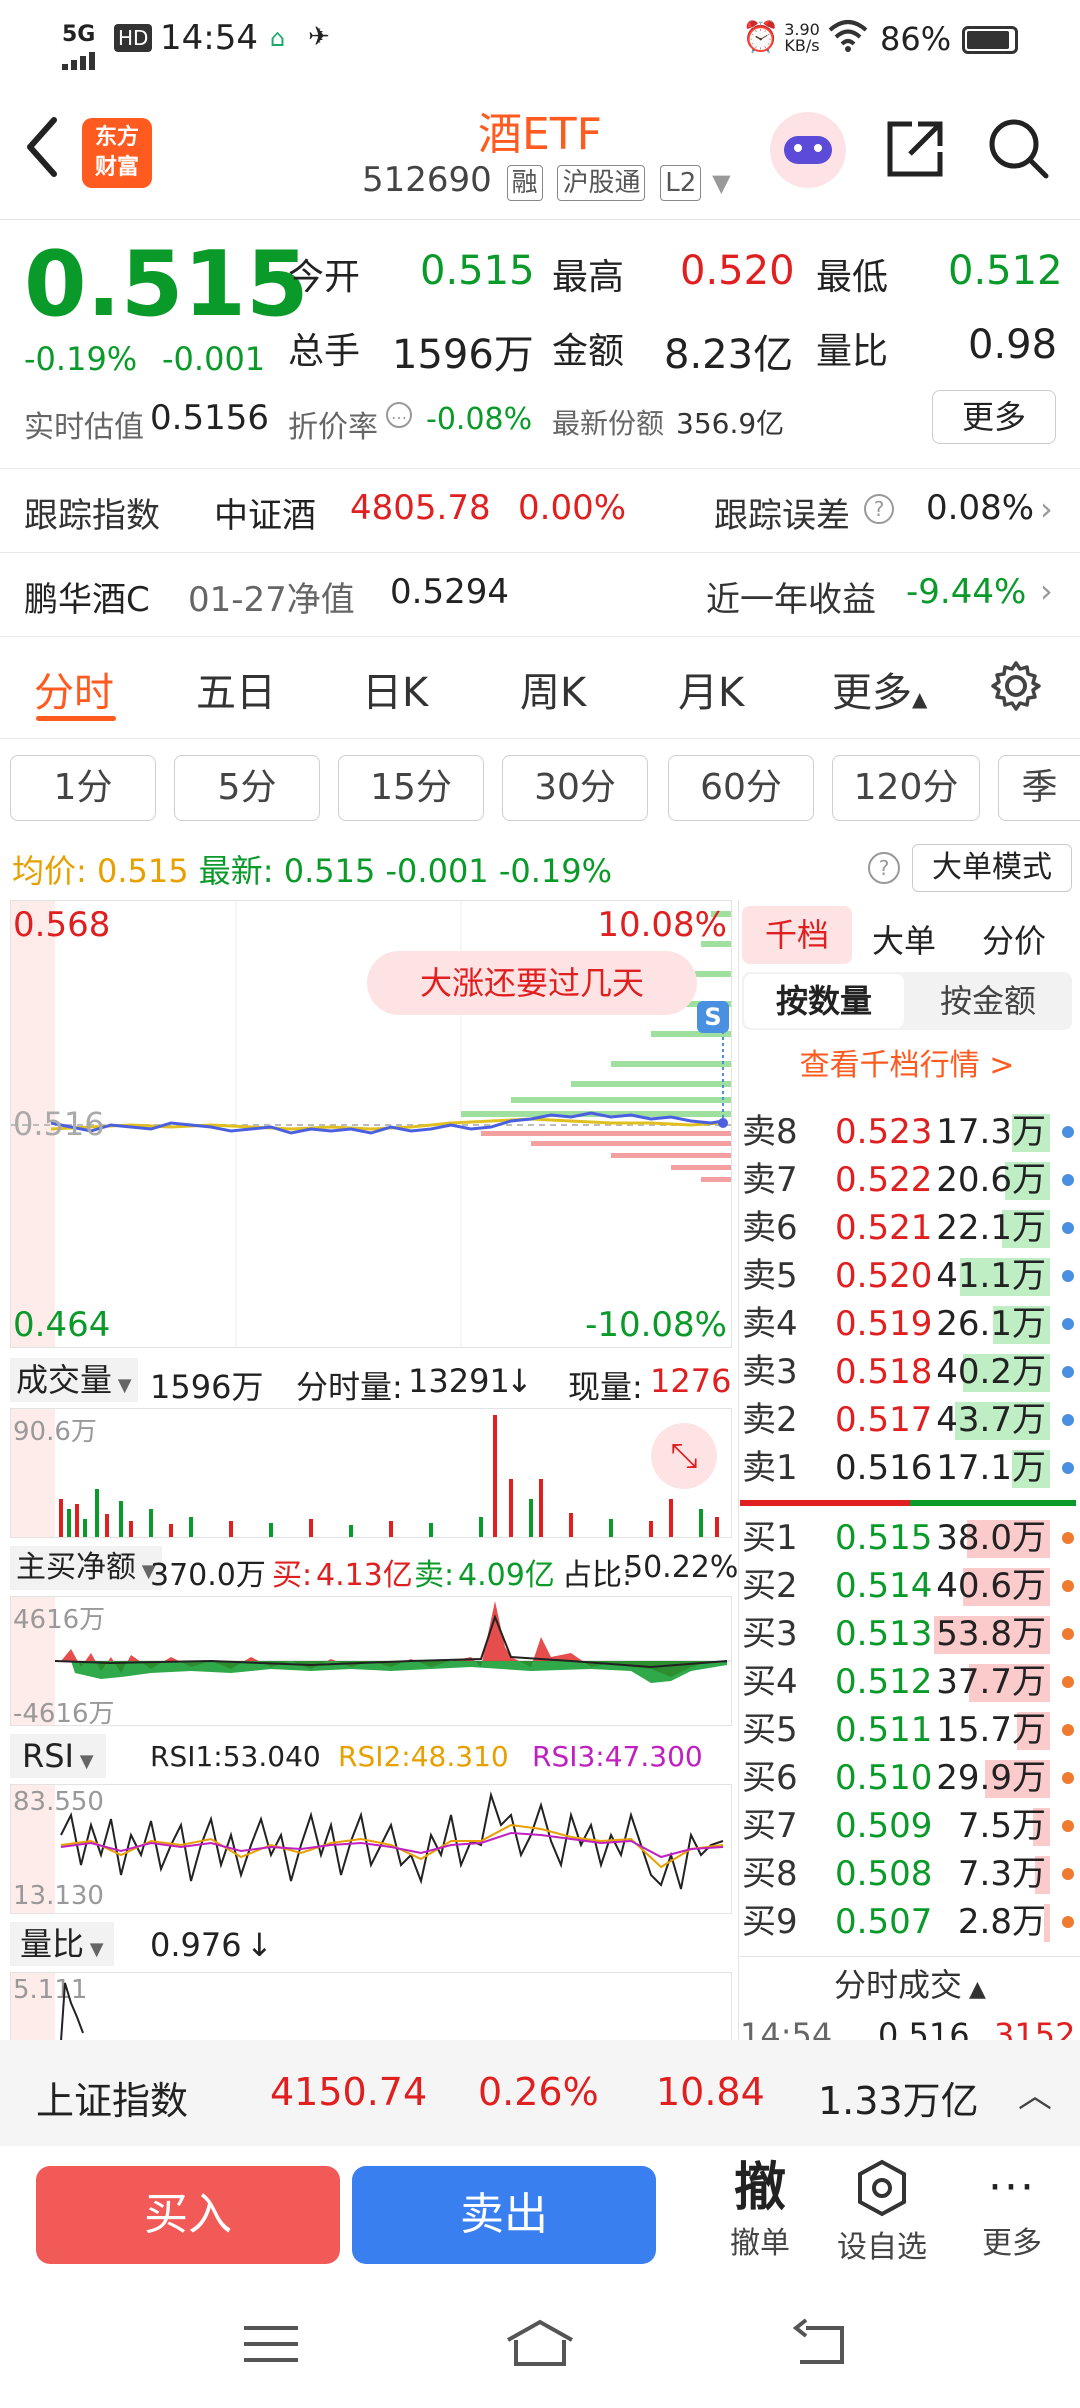 The width and height of the screenshot is (1080, 2408). What do you see at coordinates (915, 151) in the screenshot?
I see `share-icon` at bounding box center [915, 151].